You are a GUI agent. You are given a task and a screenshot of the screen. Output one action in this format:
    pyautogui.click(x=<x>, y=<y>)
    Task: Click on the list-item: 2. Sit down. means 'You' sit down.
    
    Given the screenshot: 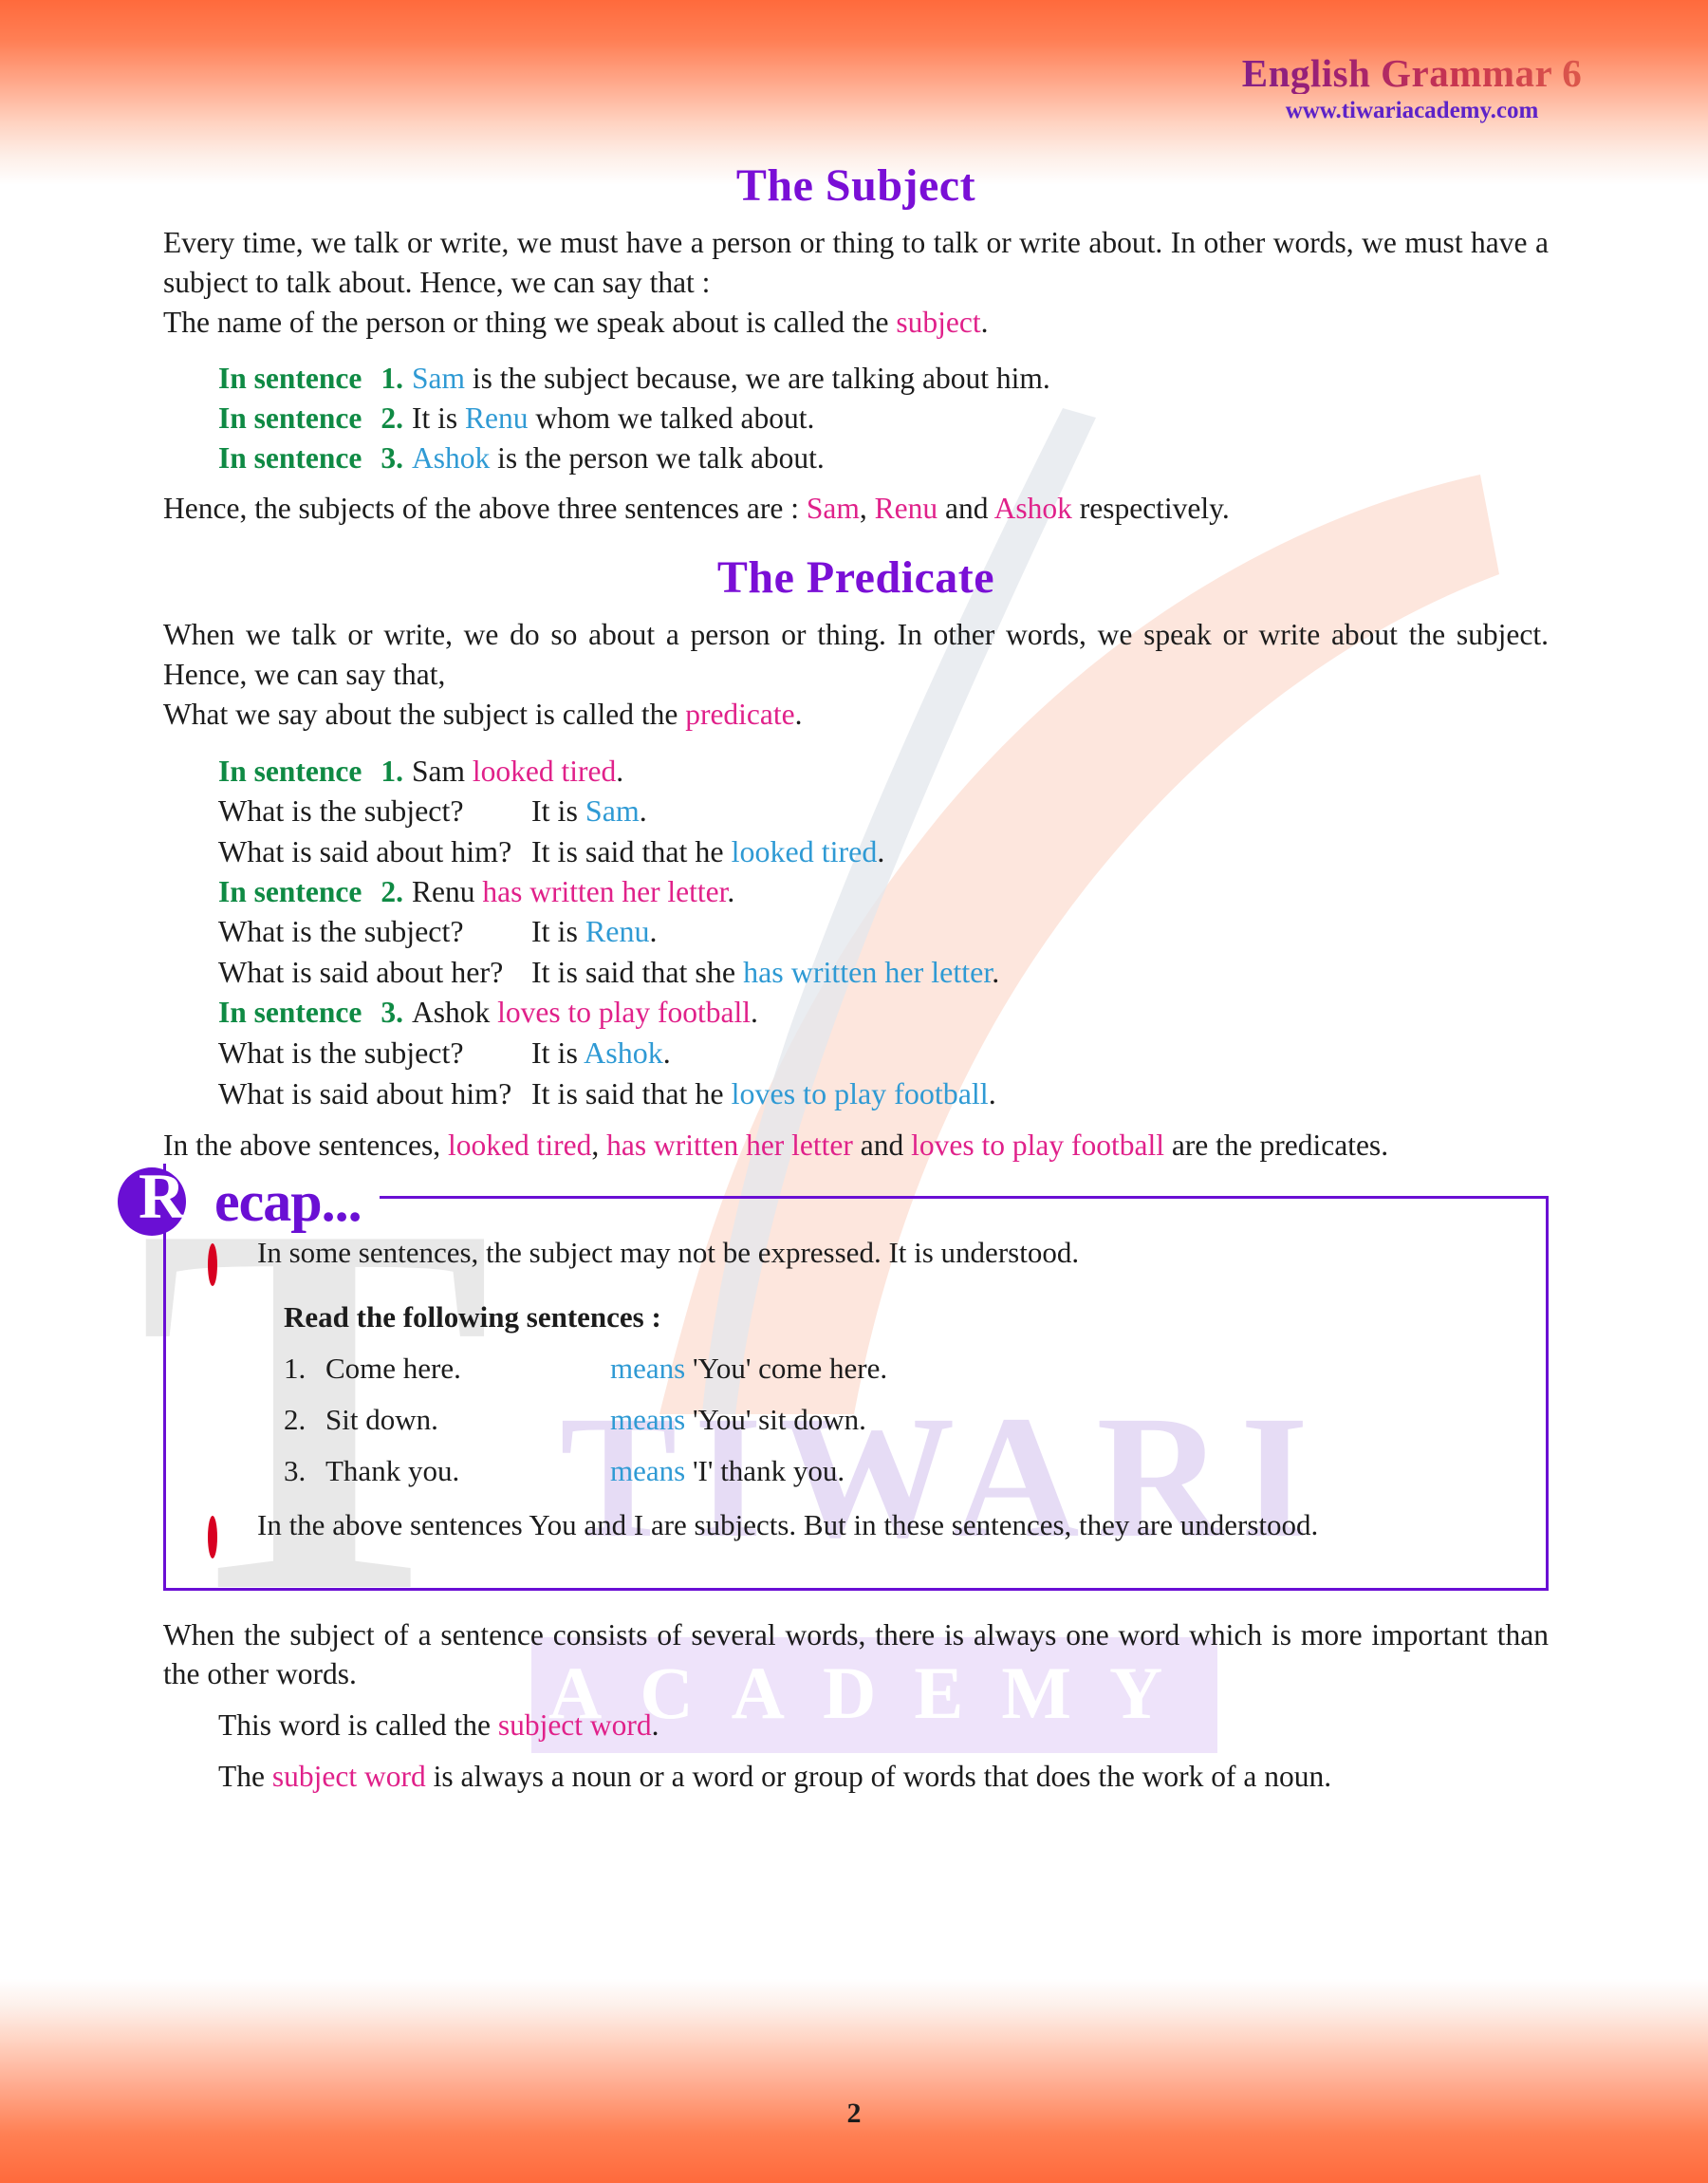 What is the action you would take?
    pyautogui.click(x=856, y=1420)
    